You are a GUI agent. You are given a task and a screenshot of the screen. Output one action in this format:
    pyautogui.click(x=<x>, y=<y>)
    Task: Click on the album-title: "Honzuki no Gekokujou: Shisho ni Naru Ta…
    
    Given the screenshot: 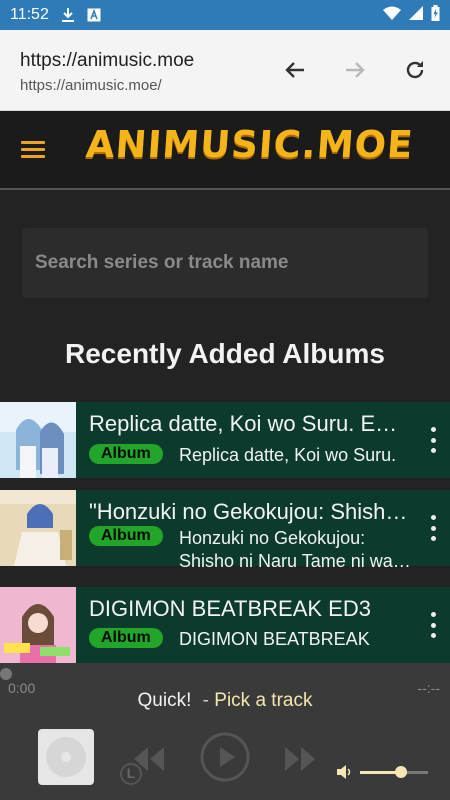 What is the action you would take?
    pyautogui.click(x=249, y=511)
    